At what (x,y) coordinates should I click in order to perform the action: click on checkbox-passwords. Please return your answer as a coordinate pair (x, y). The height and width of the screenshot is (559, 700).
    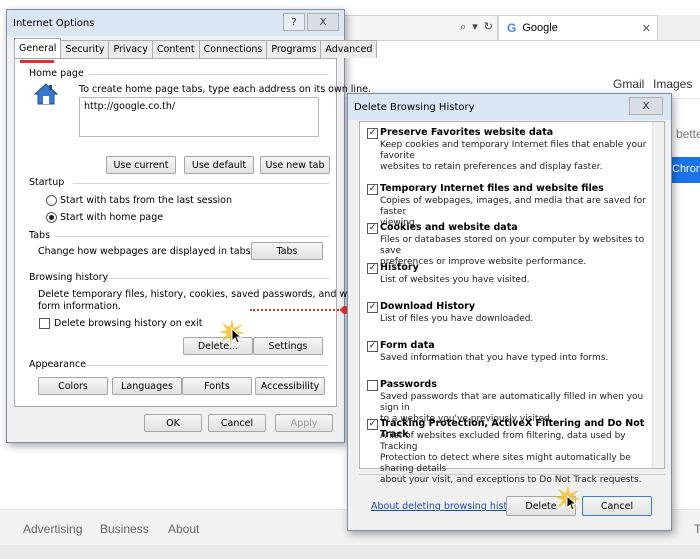
    Looking at the image, I should click on (372, 385).